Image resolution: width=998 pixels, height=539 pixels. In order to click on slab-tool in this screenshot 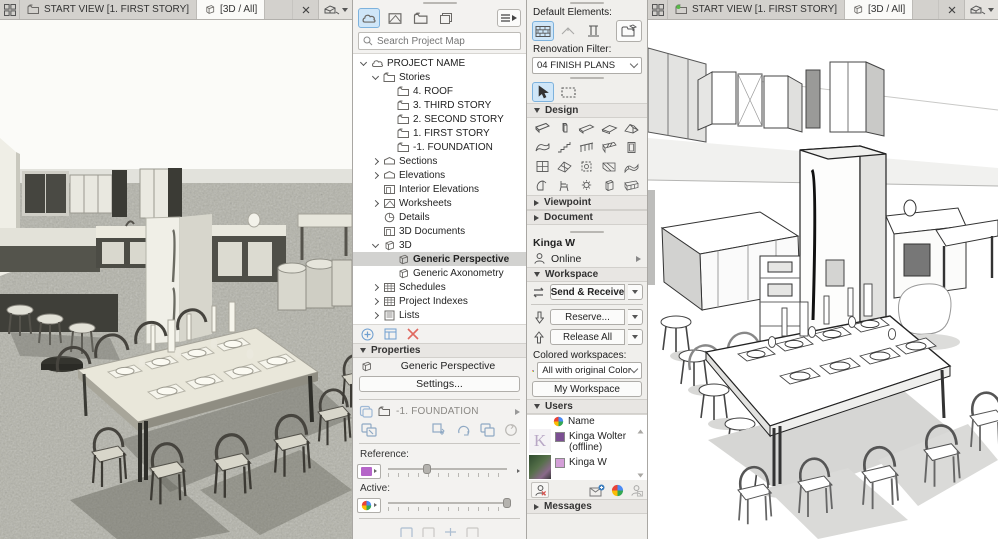, I will do `click(609, 128)`.